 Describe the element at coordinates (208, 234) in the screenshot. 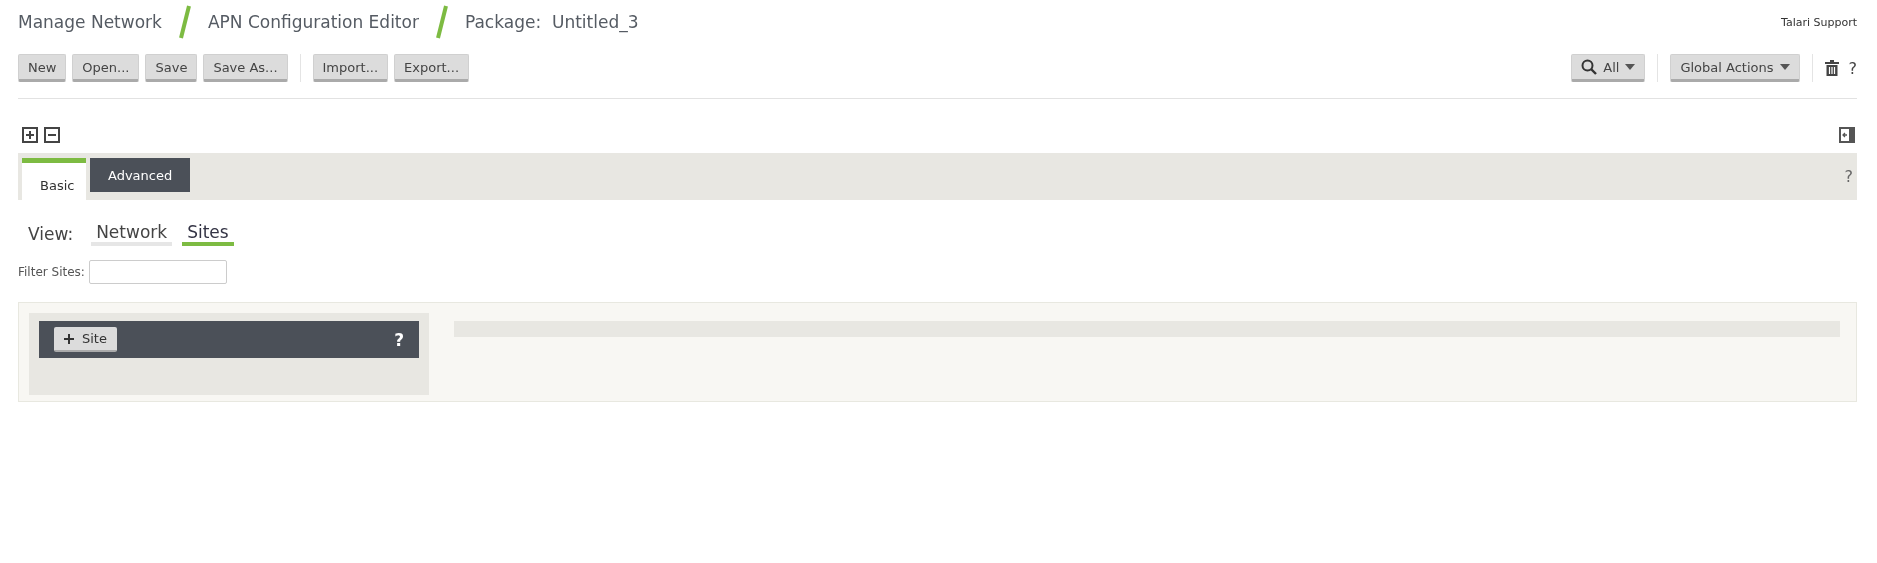

I see `view-option: Sites` at that location.